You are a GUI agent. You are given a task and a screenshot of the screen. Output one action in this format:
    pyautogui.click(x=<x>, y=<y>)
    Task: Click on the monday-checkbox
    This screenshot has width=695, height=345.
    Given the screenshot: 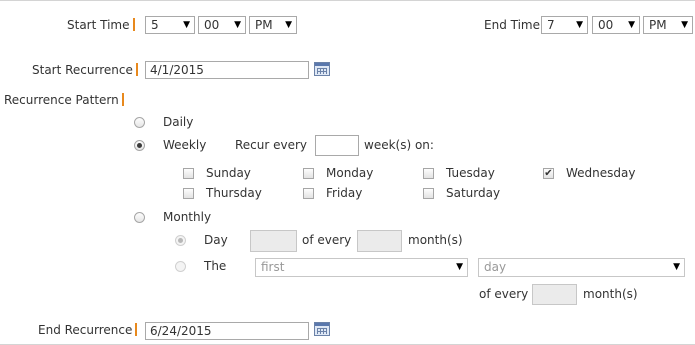 What is the action you would take?
    pyautogui.click(x=308, y=173)
    